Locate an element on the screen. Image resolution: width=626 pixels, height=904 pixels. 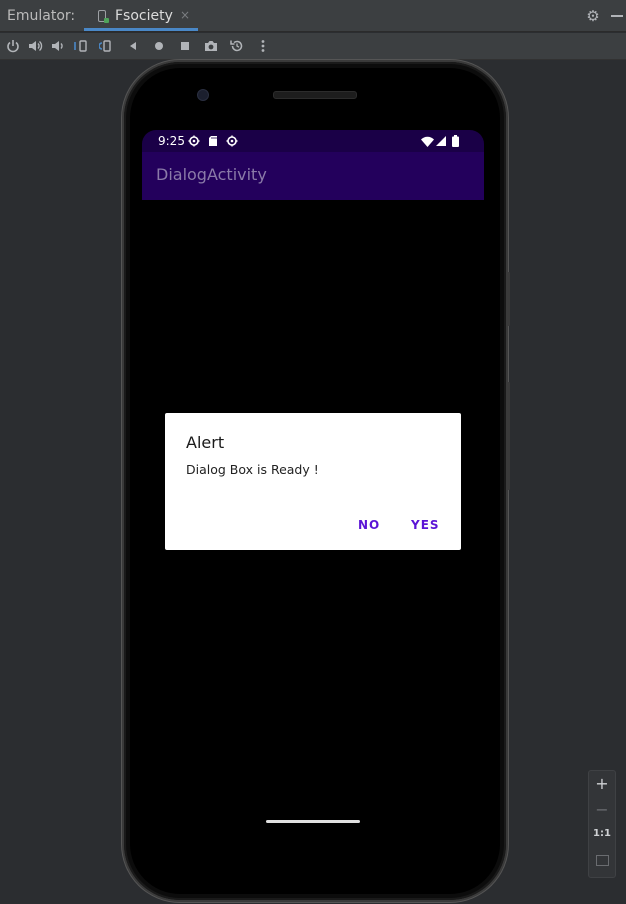
battery-icon is located at coordinates (455, 141).